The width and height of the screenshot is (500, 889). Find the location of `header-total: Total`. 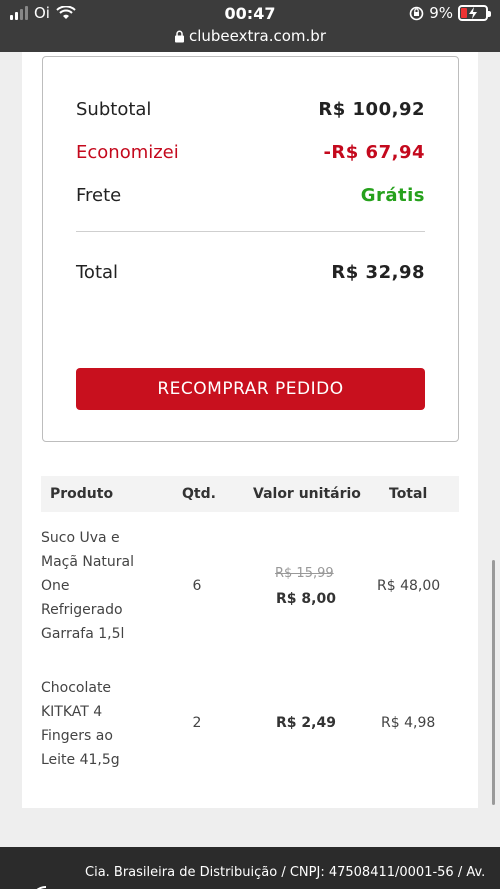

header-total: Total is located at coordinates (408, 494).